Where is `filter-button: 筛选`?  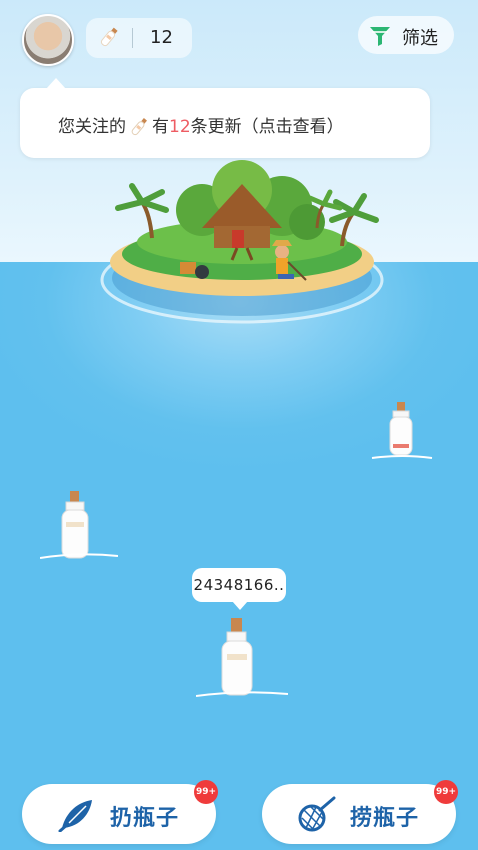 filter-button: 筛选 is located at coordinates (406, 35).